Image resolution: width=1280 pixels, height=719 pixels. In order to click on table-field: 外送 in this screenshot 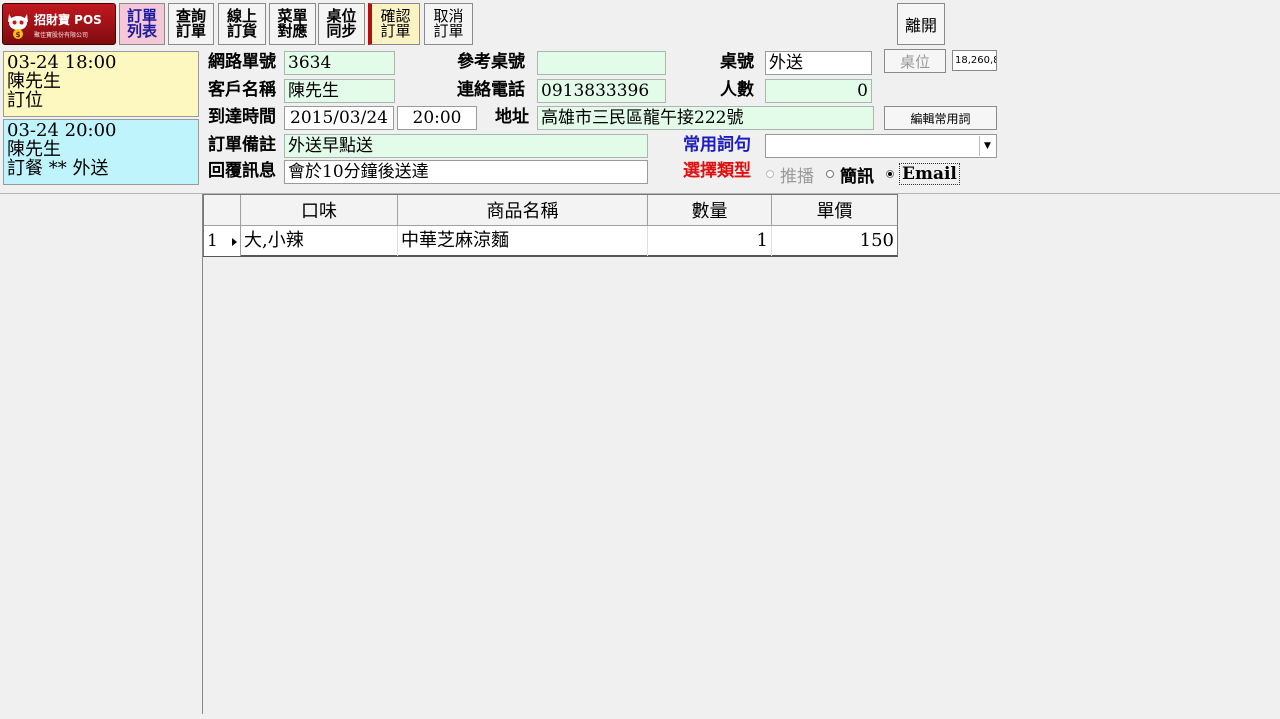, I will do `click(818, 63)`.